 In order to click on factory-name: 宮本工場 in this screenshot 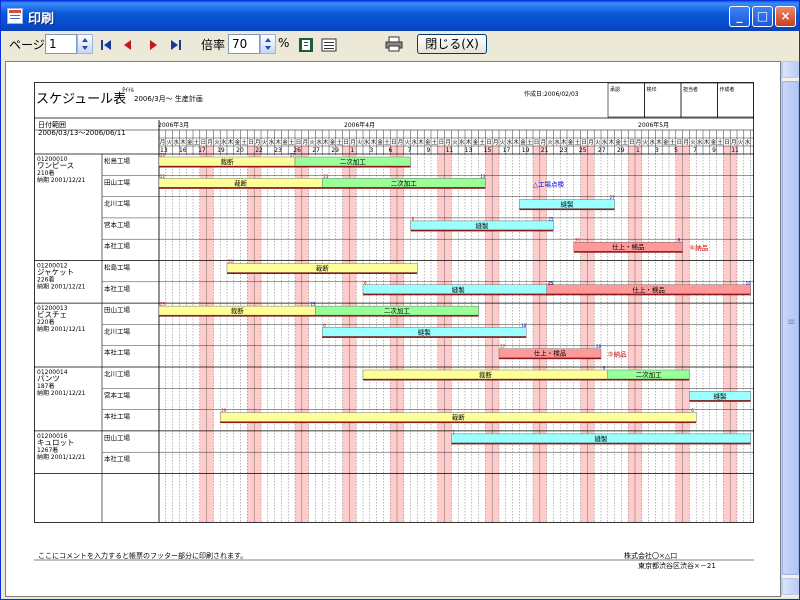, I will do `click(117, 224)`.